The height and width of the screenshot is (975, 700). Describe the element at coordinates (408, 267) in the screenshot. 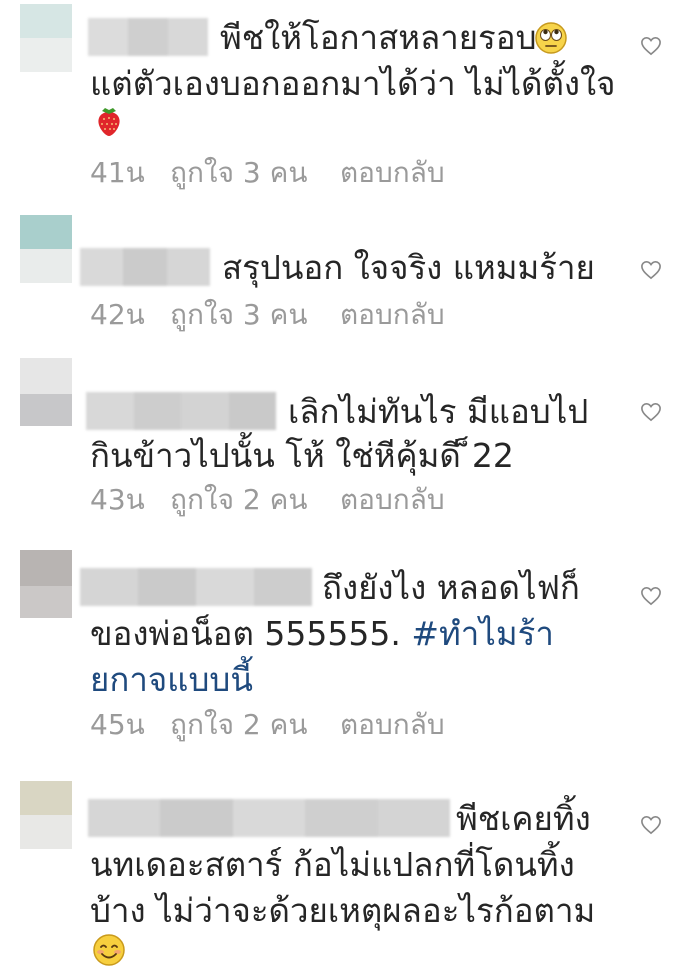

I see `comment-text-line-1: สรุปนอก ใจจริง แหมมร้าย` at that location.